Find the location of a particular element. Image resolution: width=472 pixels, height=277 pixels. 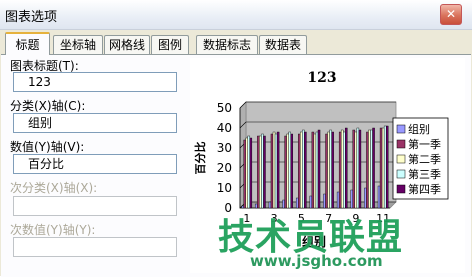

legend-label: 第四季 is located at coordinates (424, 189).